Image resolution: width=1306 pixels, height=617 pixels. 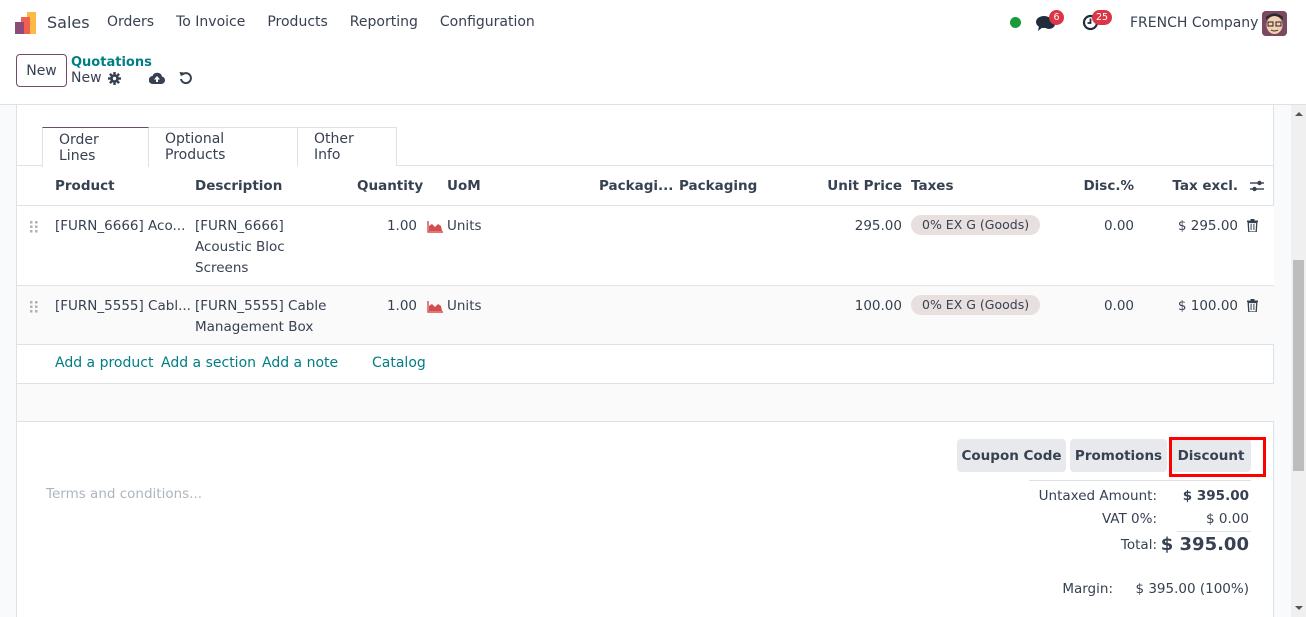 I want to click on menu-products: Products, so click(x=297, y=22).